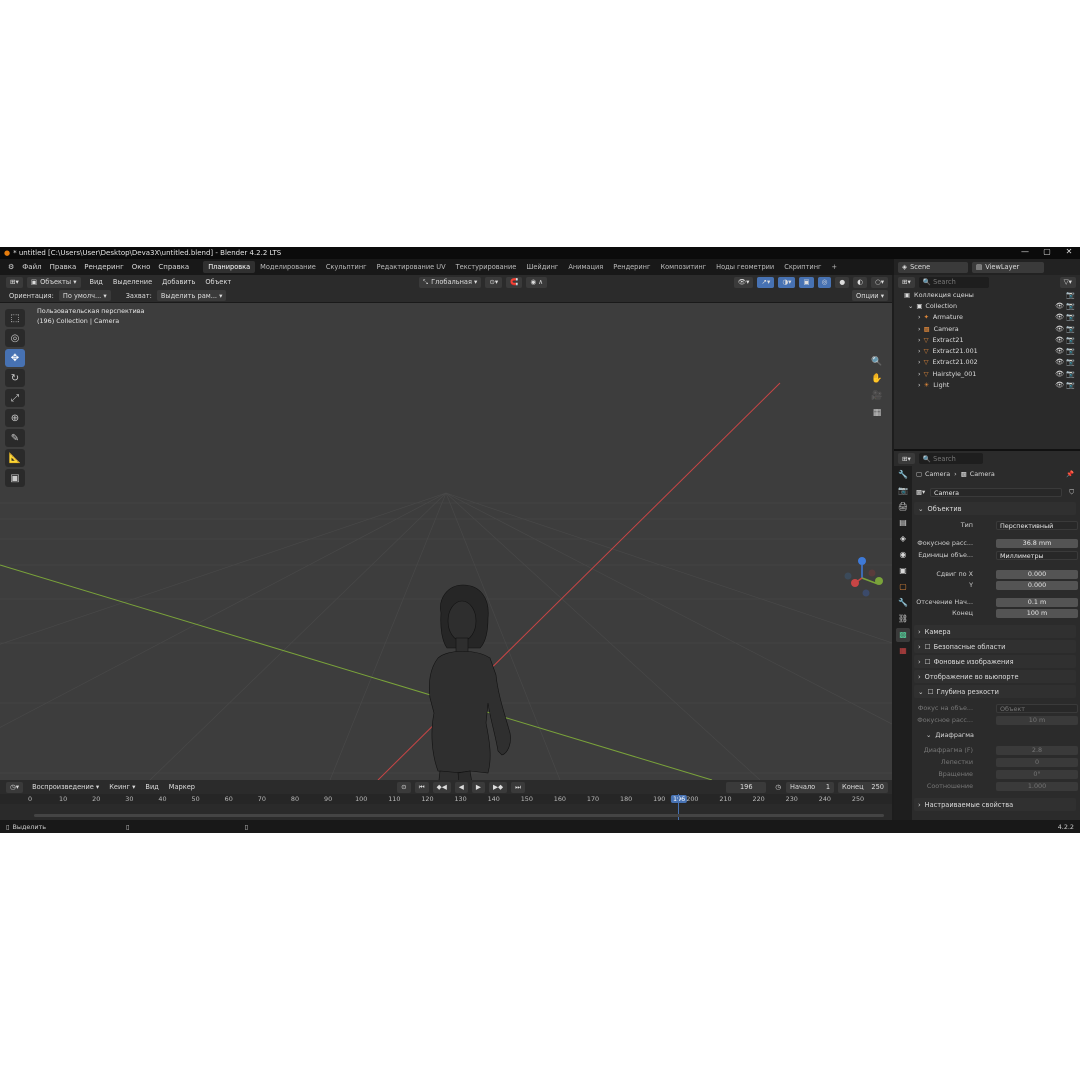 This screenshot has width=1080, height=1080. What do you see at coordinates (987, 294) in the screenshot?
I see `outliner-scene-collection: ▣ Коллекция сцены 📷` at bounding box center [987, 294].